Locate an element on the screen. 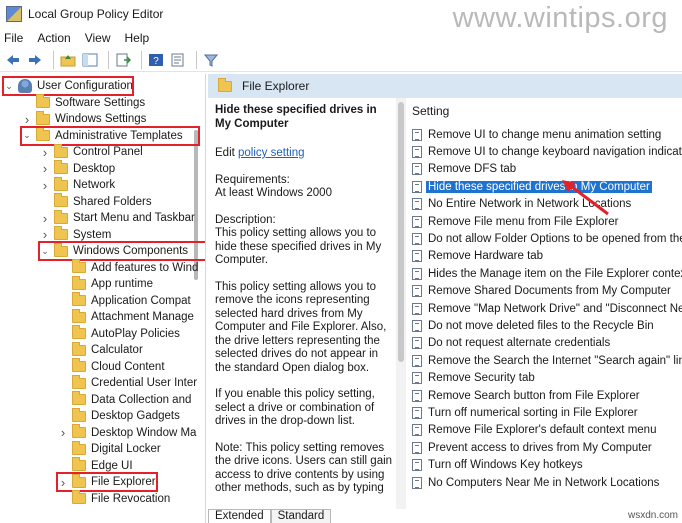 The image size is (682, 523). tree-item: Application Compat is located at coordinates (124, 300).